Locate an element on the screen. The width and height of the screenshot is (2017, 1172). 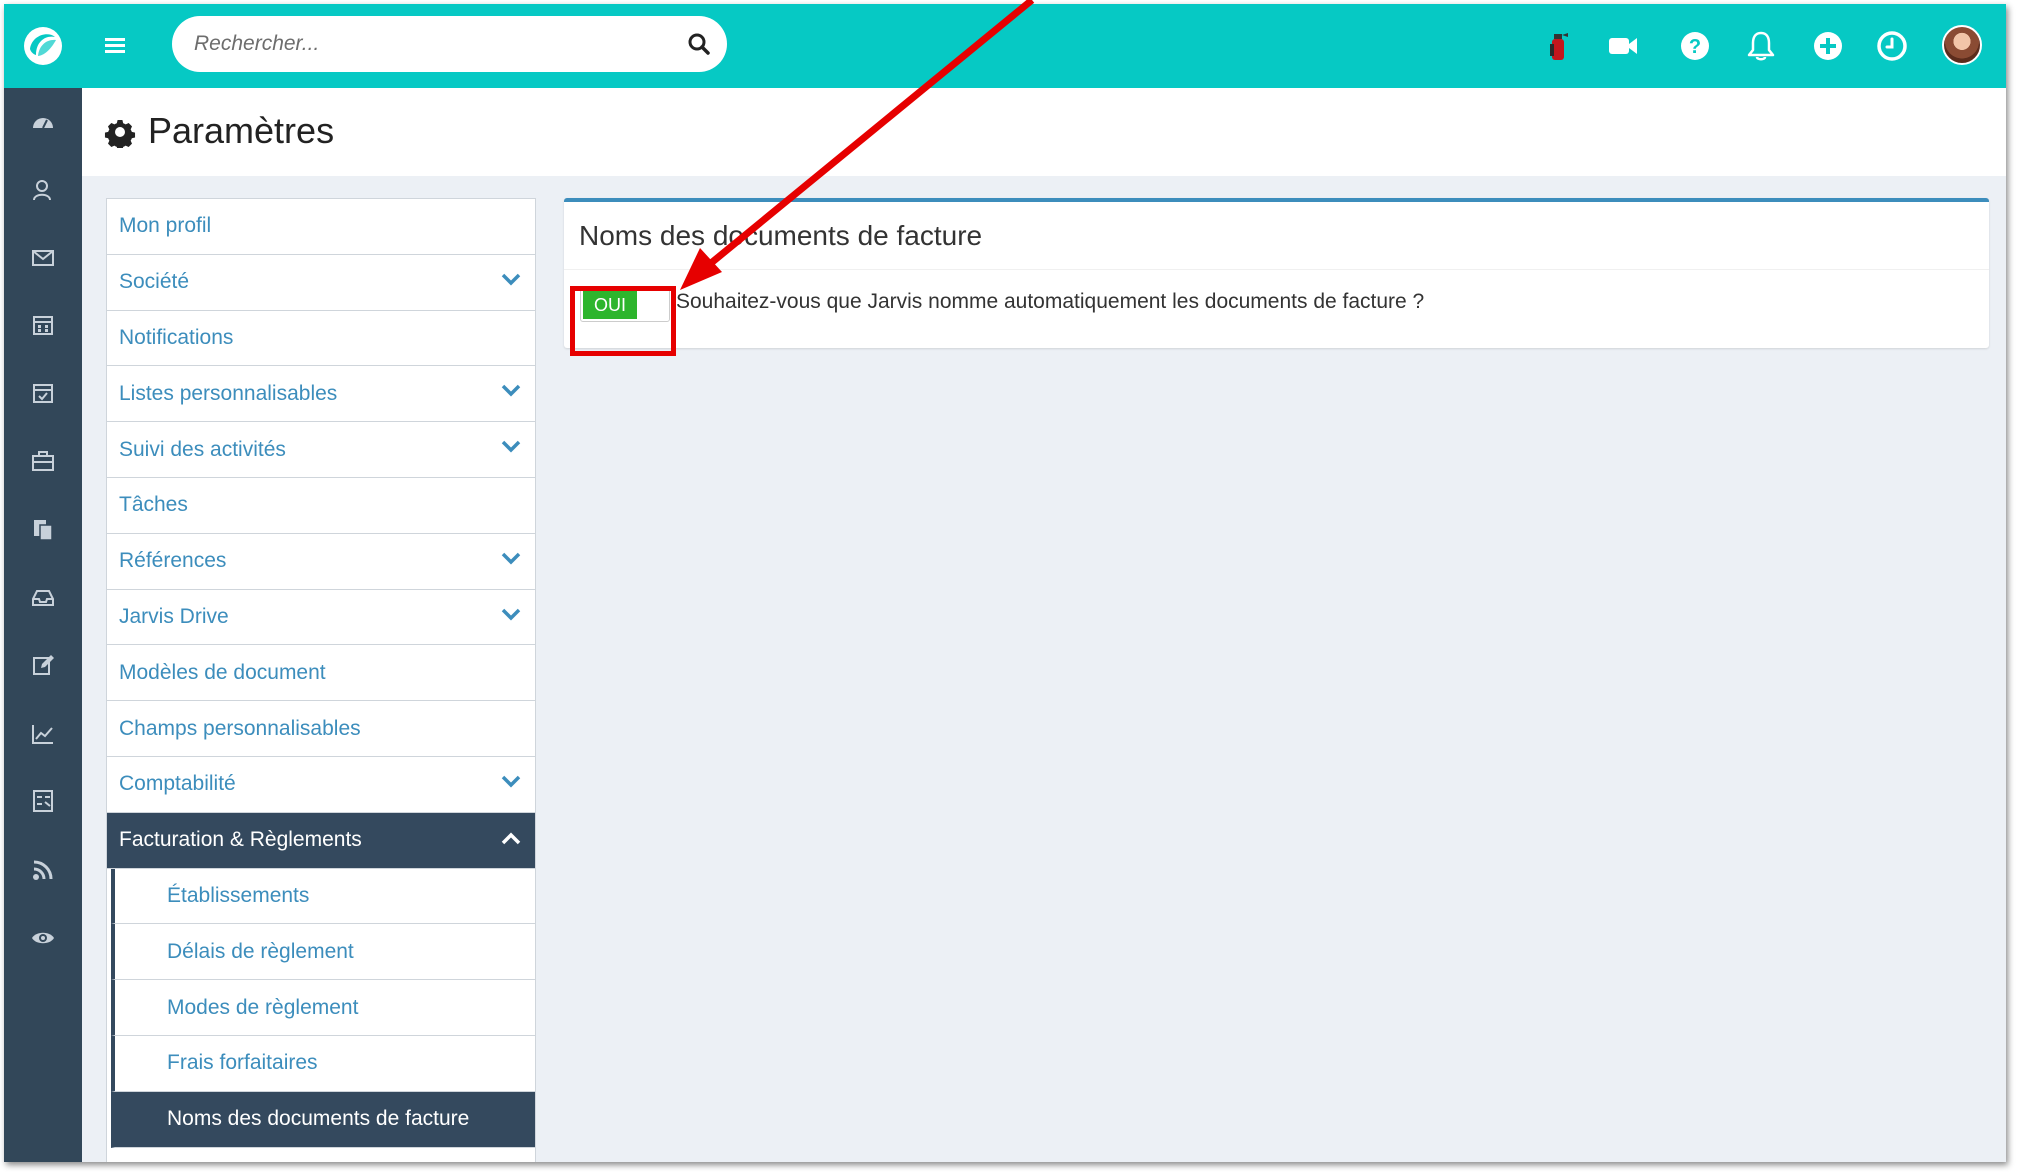
menu-item-label: Tâches is located at coordinates (153, 505).